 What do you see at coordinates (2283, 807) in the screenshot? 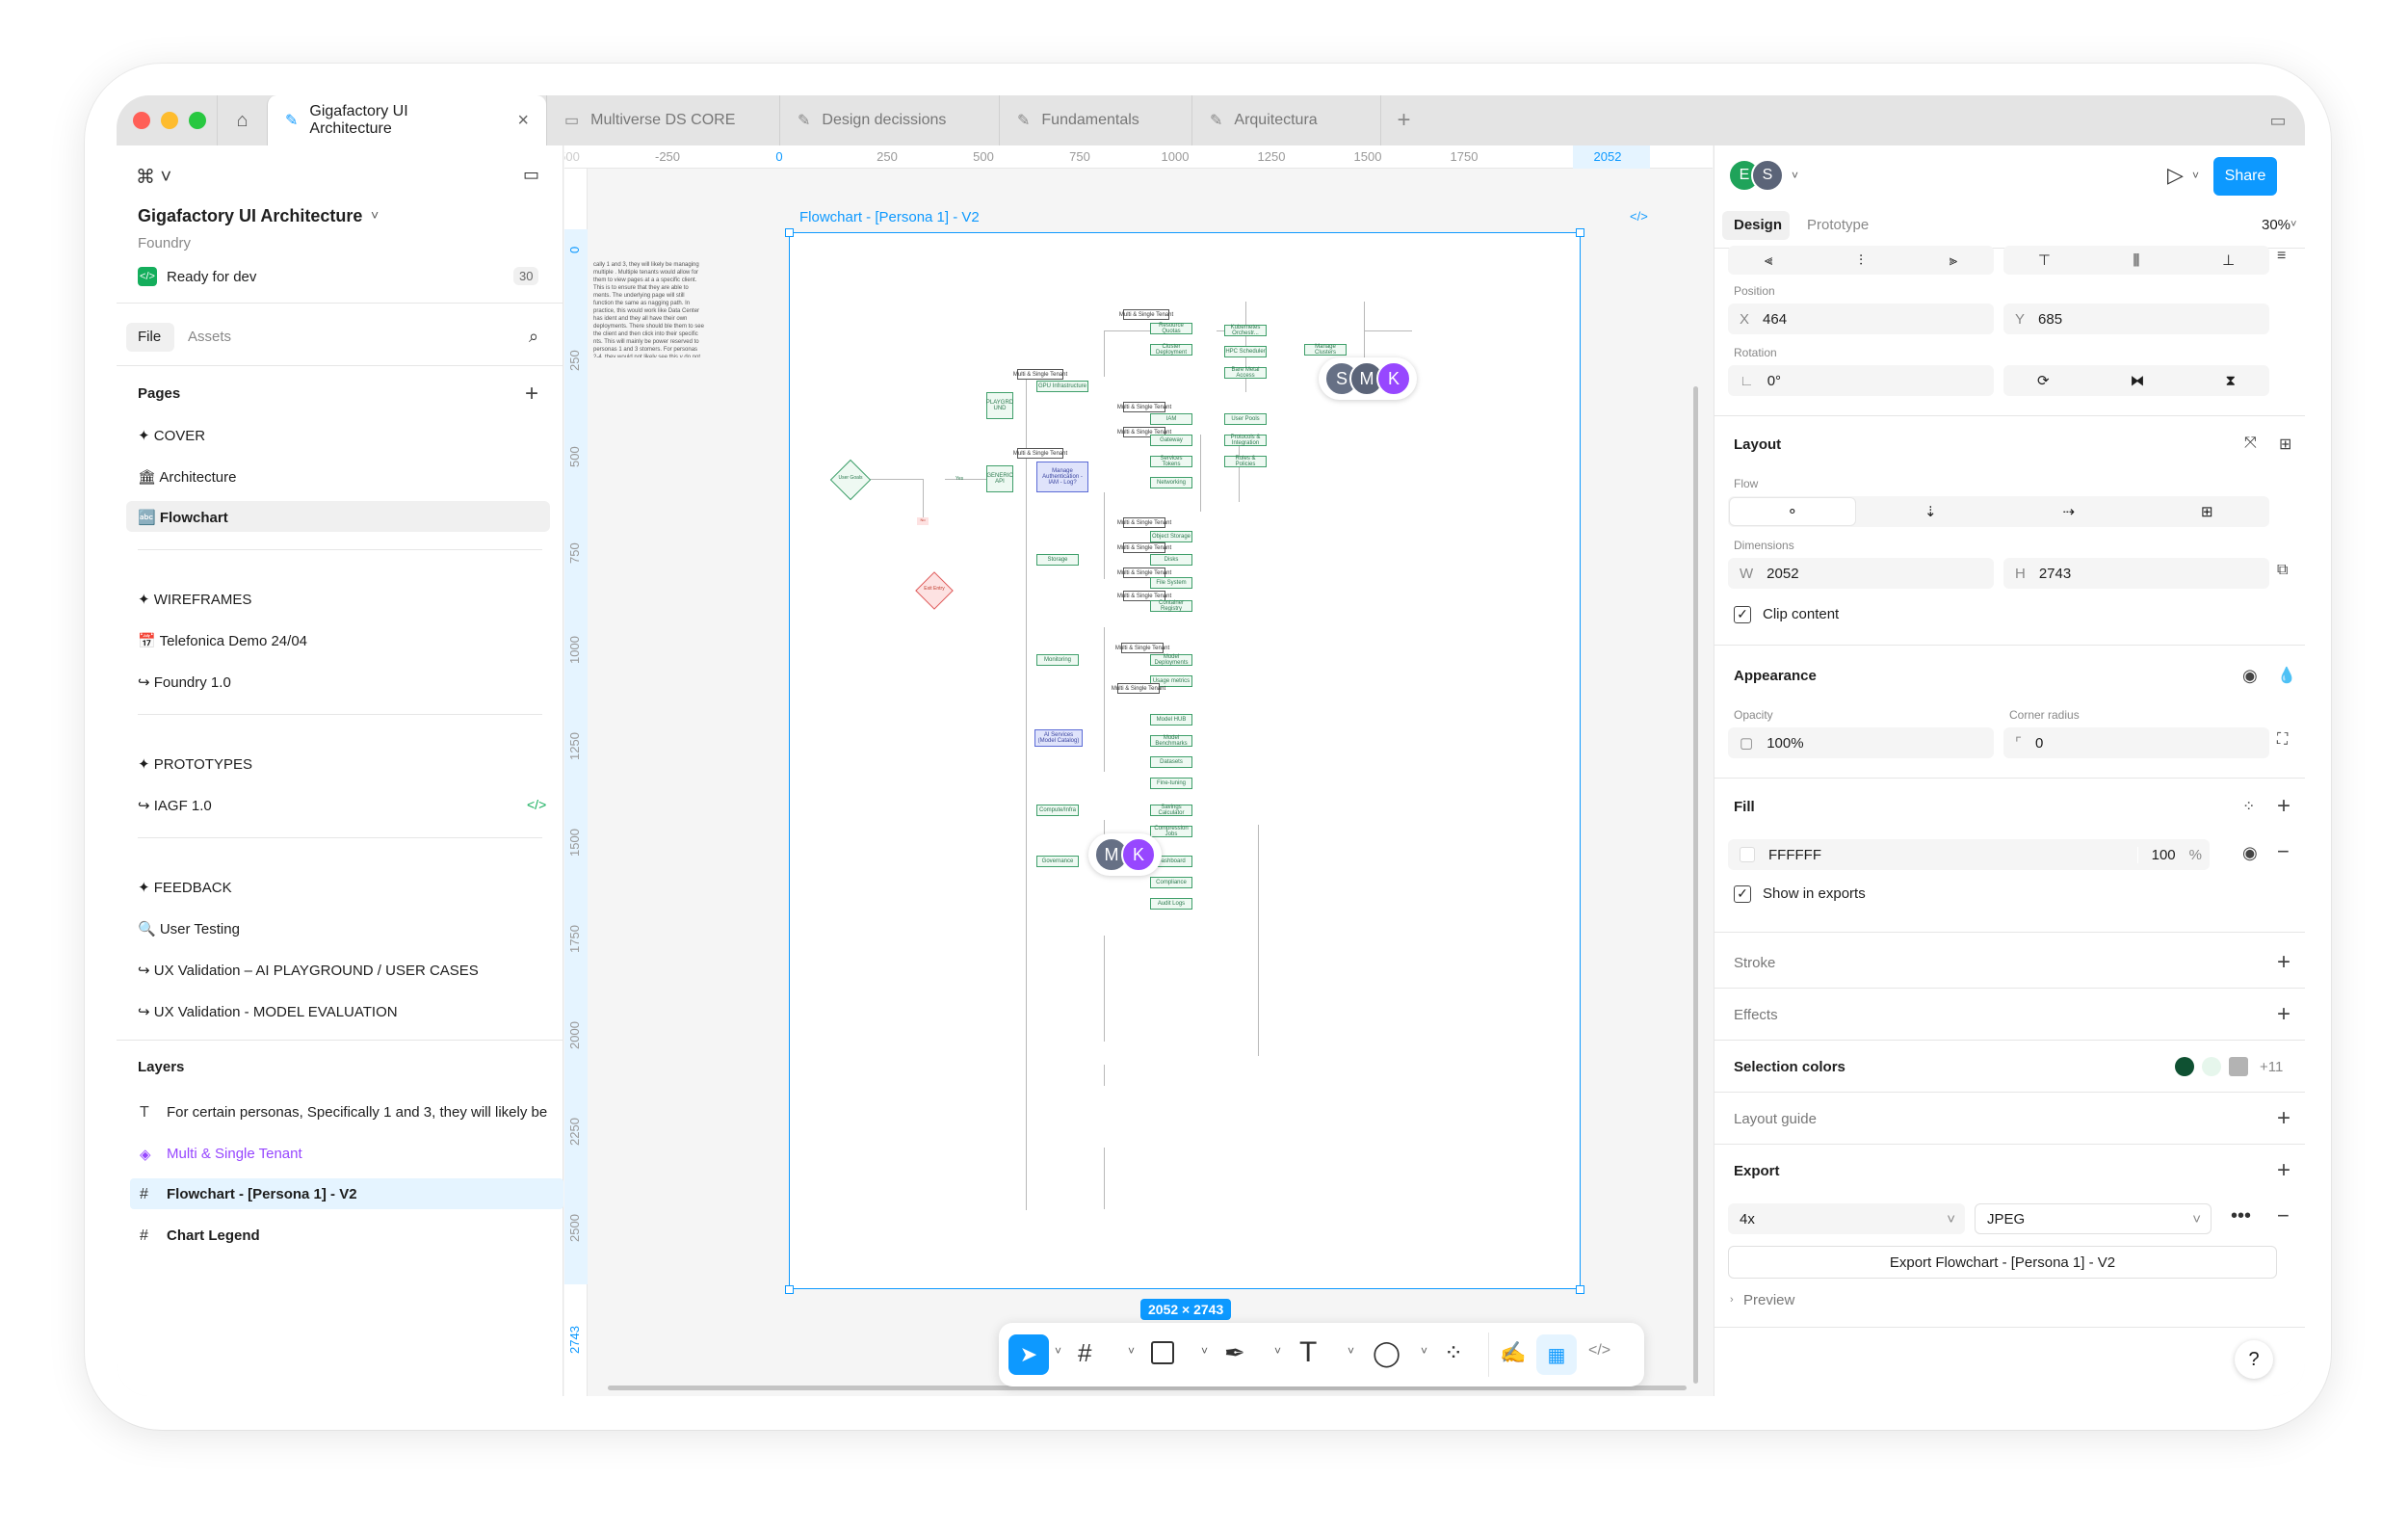
I see `add-fill-icon: +` at bounding box center [2283, 807].